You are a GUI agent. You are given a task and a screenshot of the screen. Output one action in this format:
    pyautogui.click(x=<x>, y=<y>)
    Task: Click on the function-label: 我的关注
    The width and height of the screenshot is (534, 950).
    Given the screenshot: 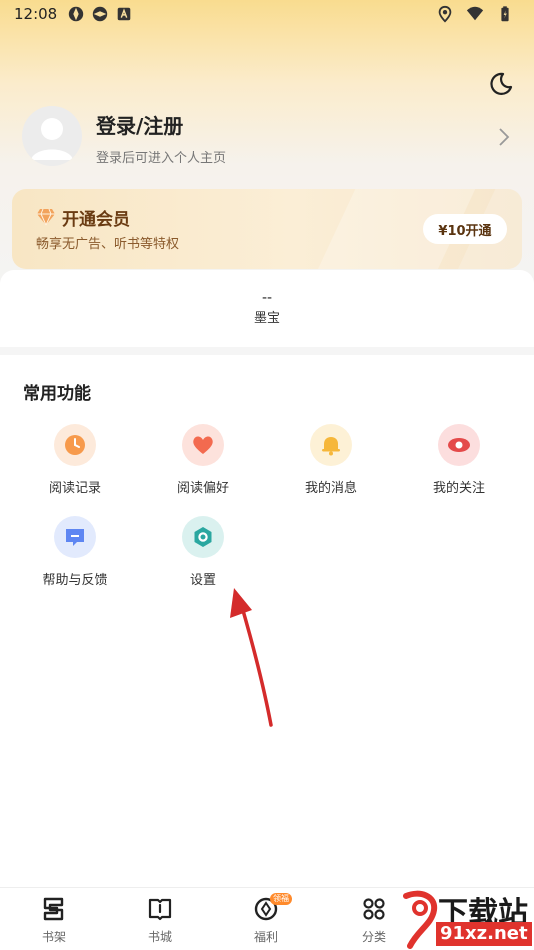 What is the action you would take?
    pyautogui.click(x=458, y=488)
    